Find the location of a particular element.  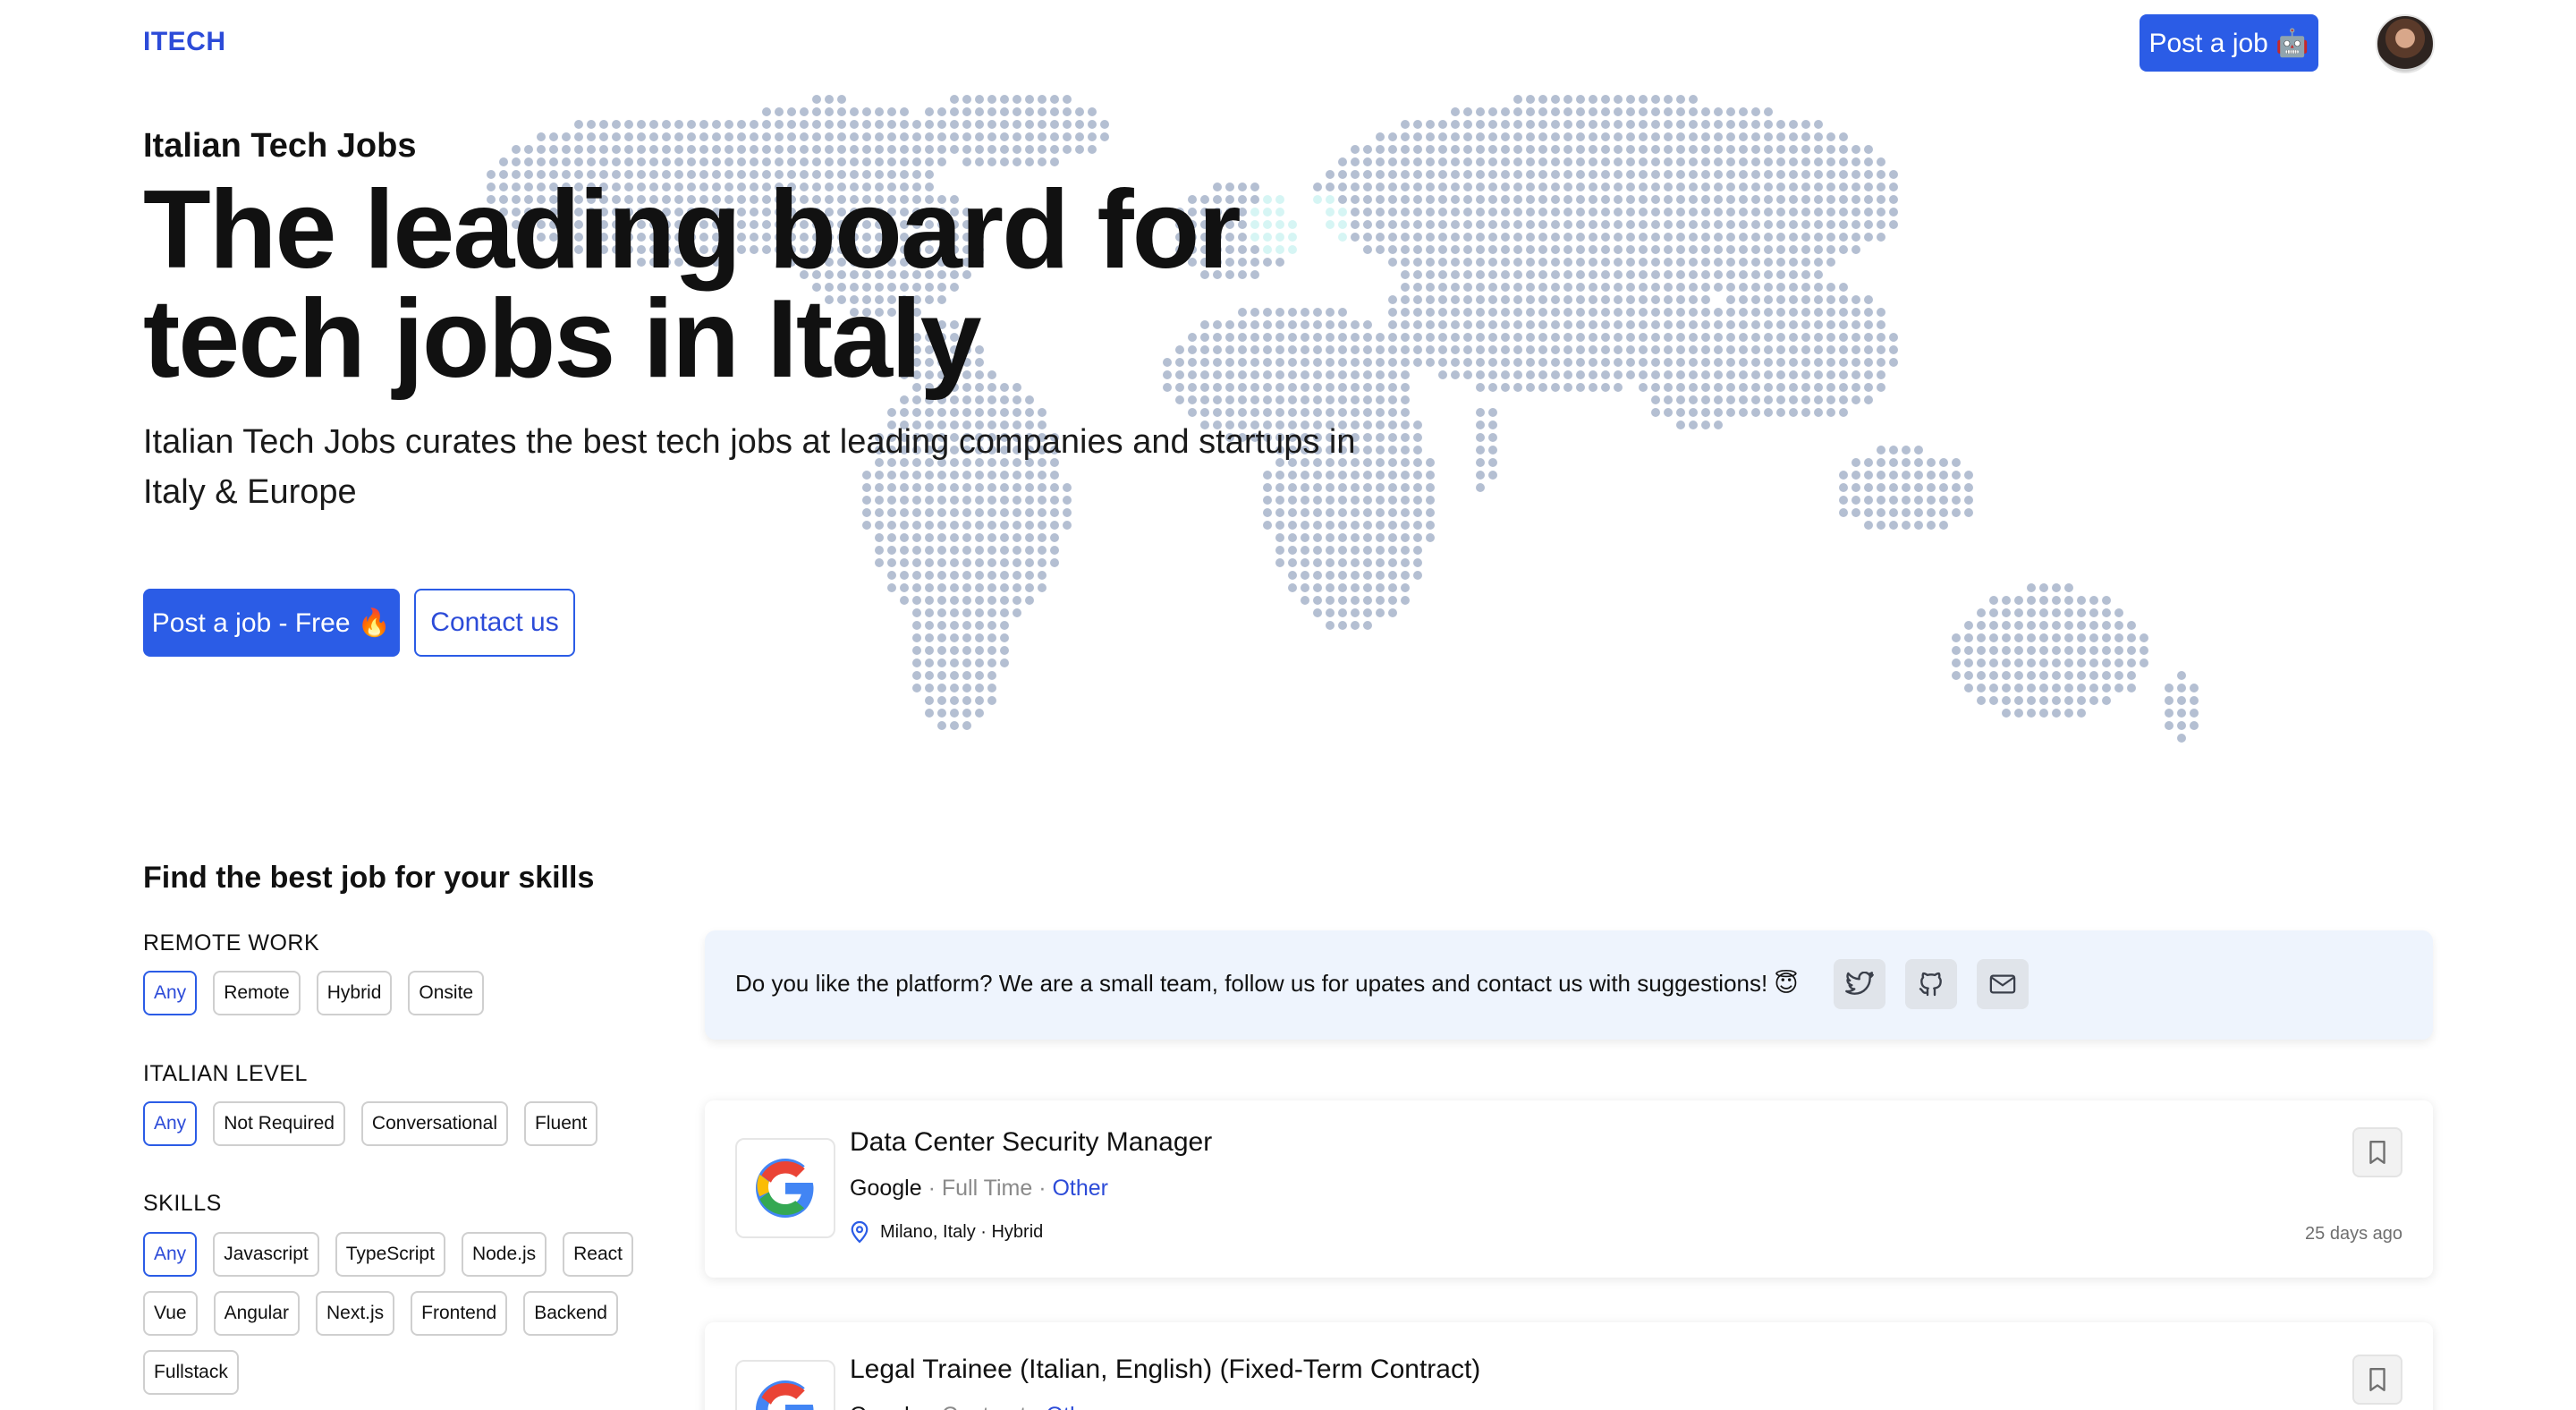

chip-nextjs: Next.js is located at coordinates (355, 1314).